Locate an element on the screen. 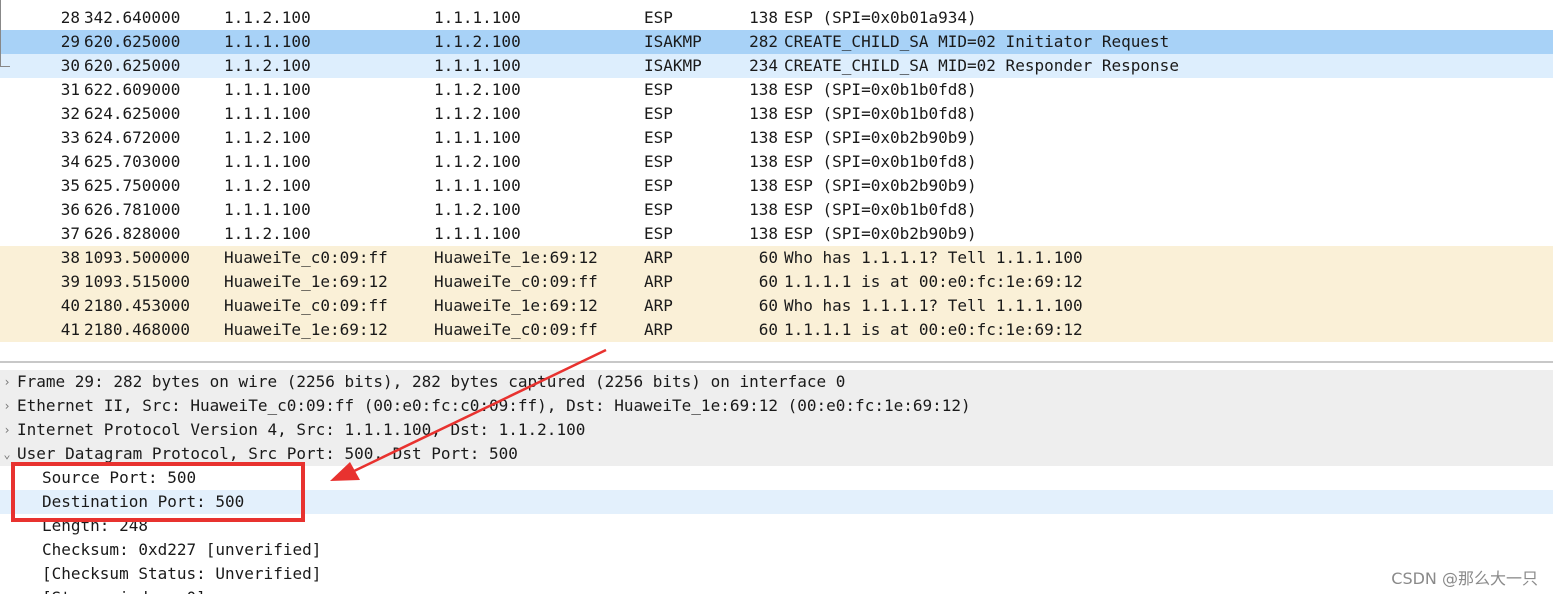 Image resolution: width=1553 pixels, height=594 pixels. watermark: CSDN @那么大一只 is located at coordinates (1464, 578).